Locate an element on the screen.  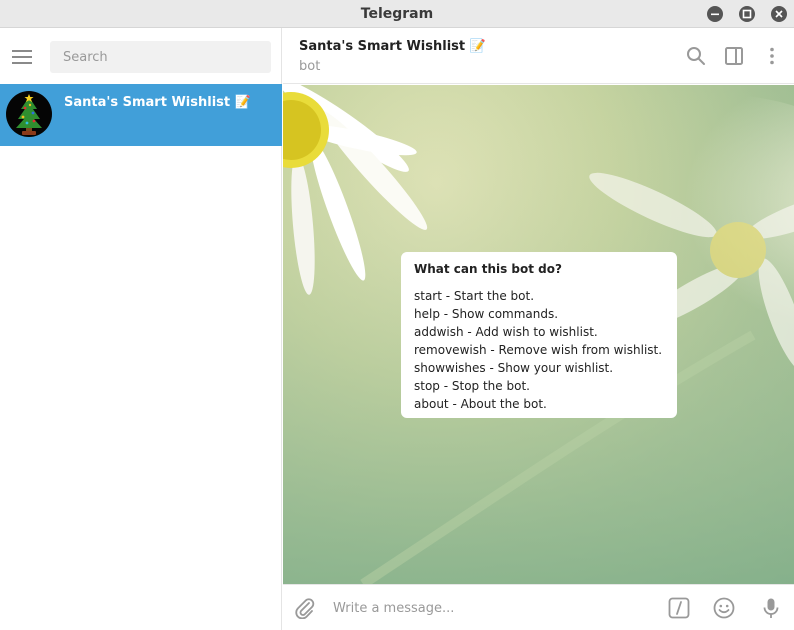
avatar is located at coordinates (29, 114).